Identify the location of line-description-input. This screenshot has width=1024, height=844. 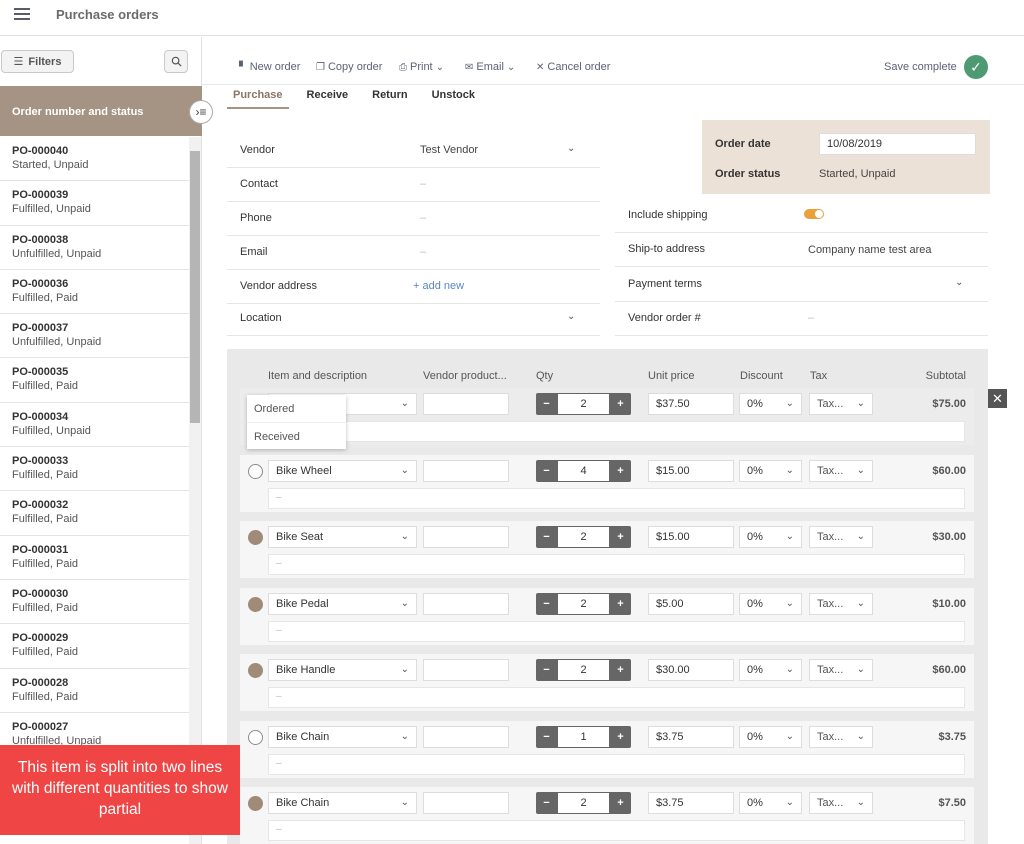
(616, 431).